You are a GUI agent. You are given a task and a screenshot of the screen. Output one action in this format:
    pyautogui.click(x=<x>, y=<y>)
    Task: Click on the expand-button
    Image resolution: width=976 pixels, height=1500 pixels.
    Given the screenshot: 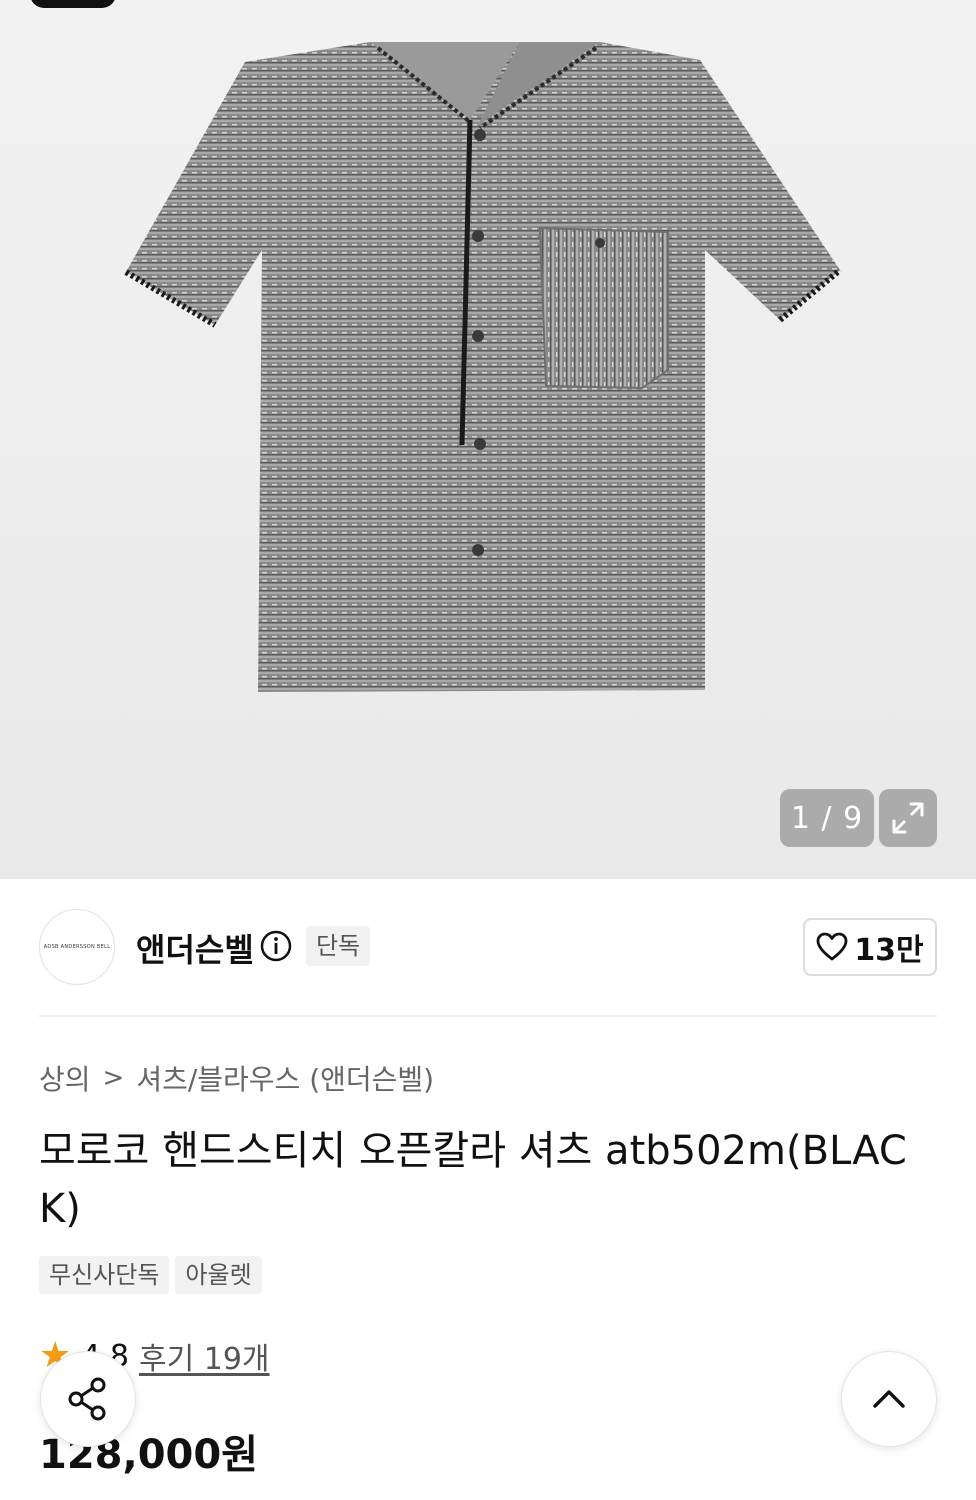 What is the action you would take?
    pyautogui.click(x=908, y=818)
    